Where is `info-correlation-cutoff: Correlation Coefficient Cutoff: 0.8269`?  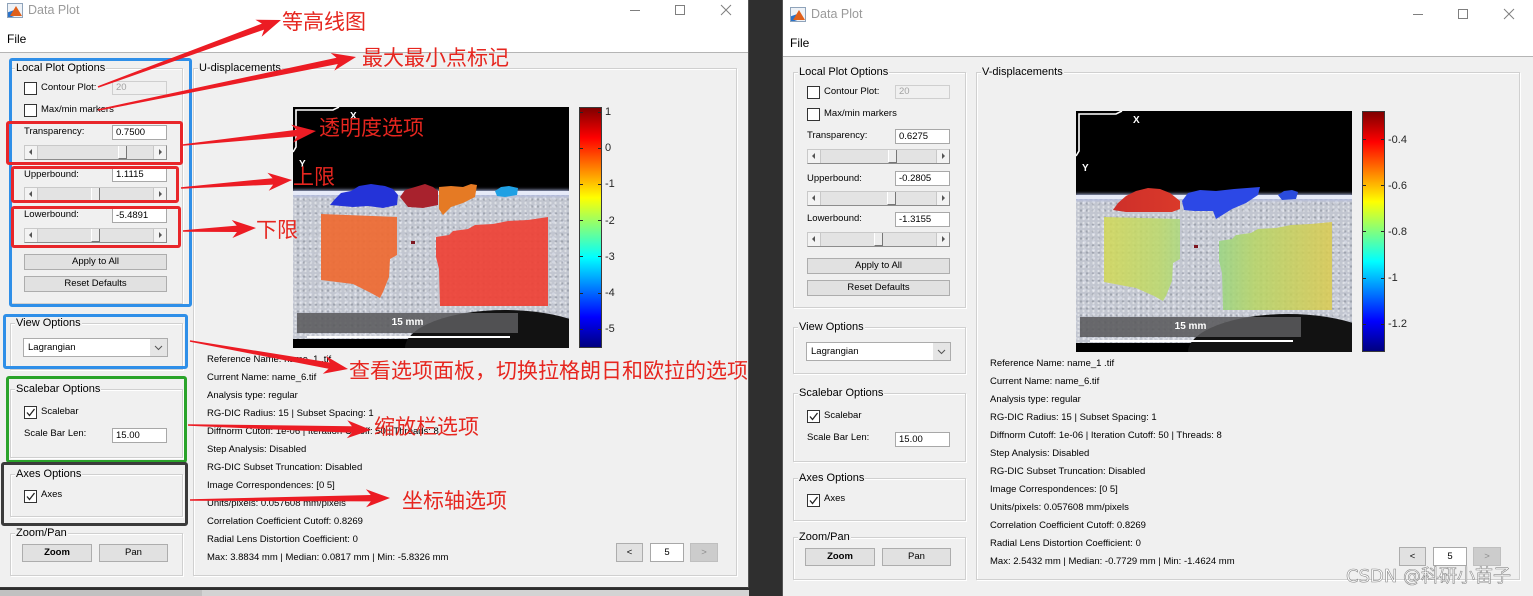
info-correlation-cutoff: Correlation Coefficient Cutoff: 0.8269 is located at coordinates (1068, 525).